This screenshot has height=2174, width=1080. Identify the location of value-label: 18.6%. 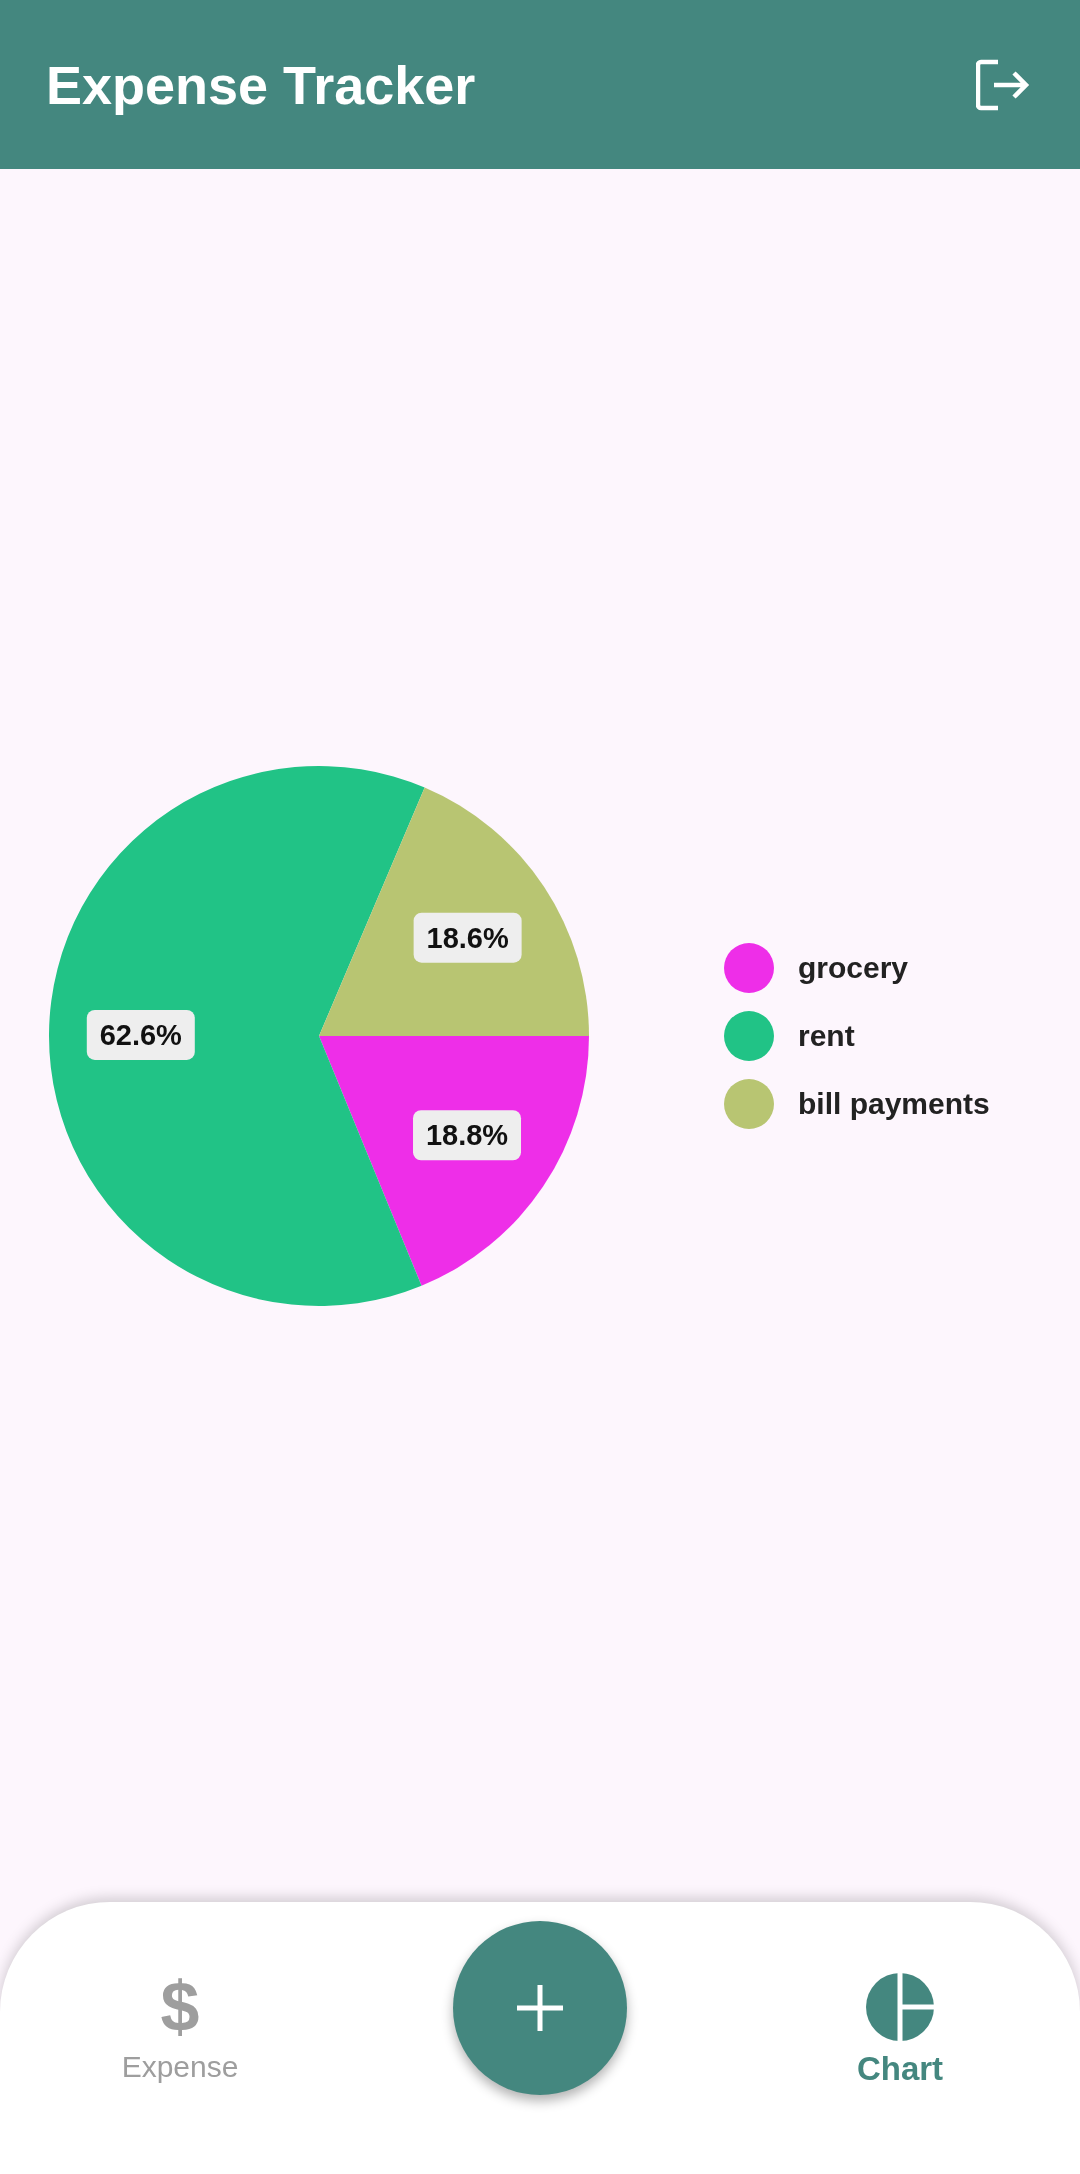
(467, 937).